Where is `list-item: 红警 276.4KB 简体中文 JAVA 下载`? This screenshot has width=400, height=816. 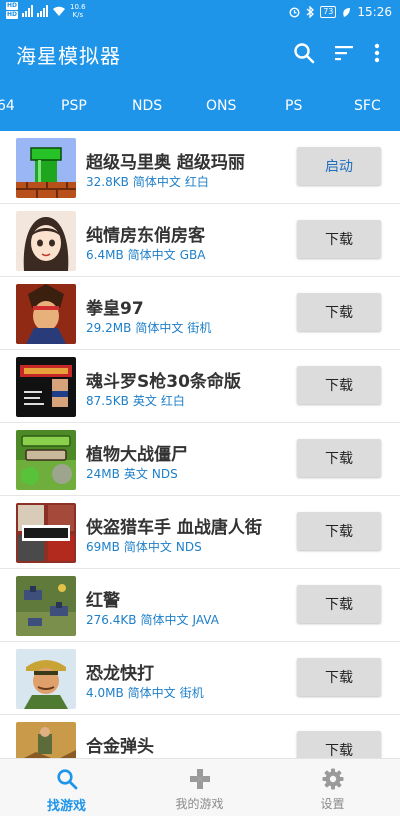 list-item: 红警 276.4KB 简体中文 JAVA 下载 is located at coordinates (200, 605).